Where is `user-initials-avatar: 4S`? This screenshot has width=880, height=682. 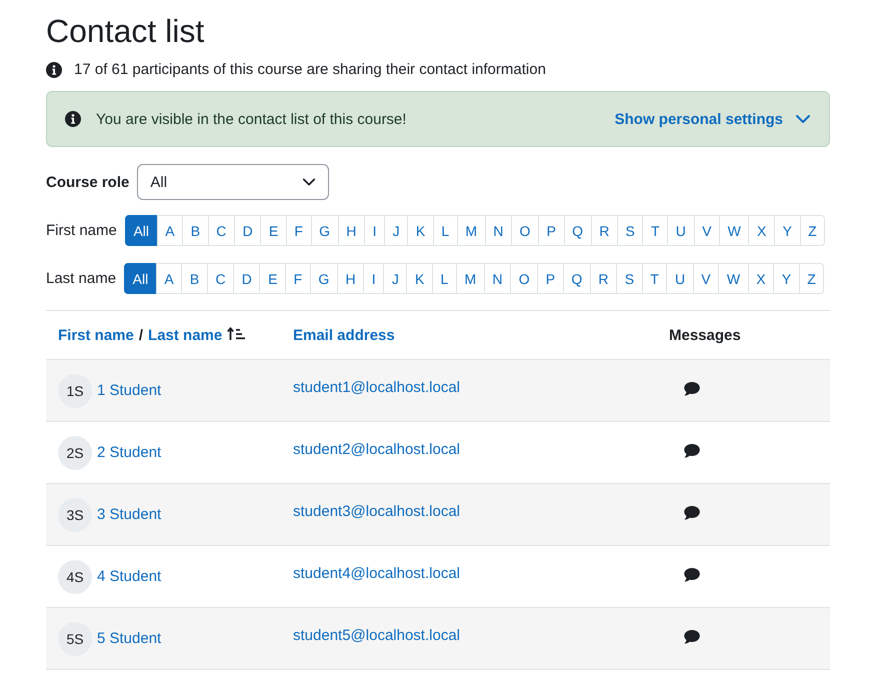
user-initials-avatar: 4S is located at coordinates (75, 577).